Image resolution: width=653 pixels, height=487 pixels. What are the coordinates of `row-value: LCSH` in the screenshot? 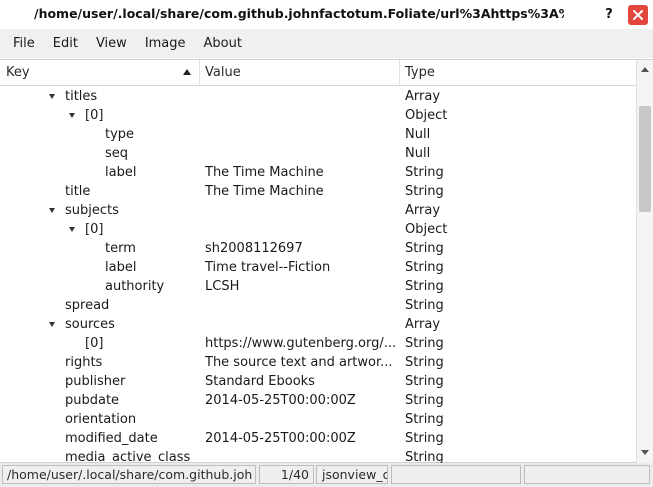 It's located at (222, 286).